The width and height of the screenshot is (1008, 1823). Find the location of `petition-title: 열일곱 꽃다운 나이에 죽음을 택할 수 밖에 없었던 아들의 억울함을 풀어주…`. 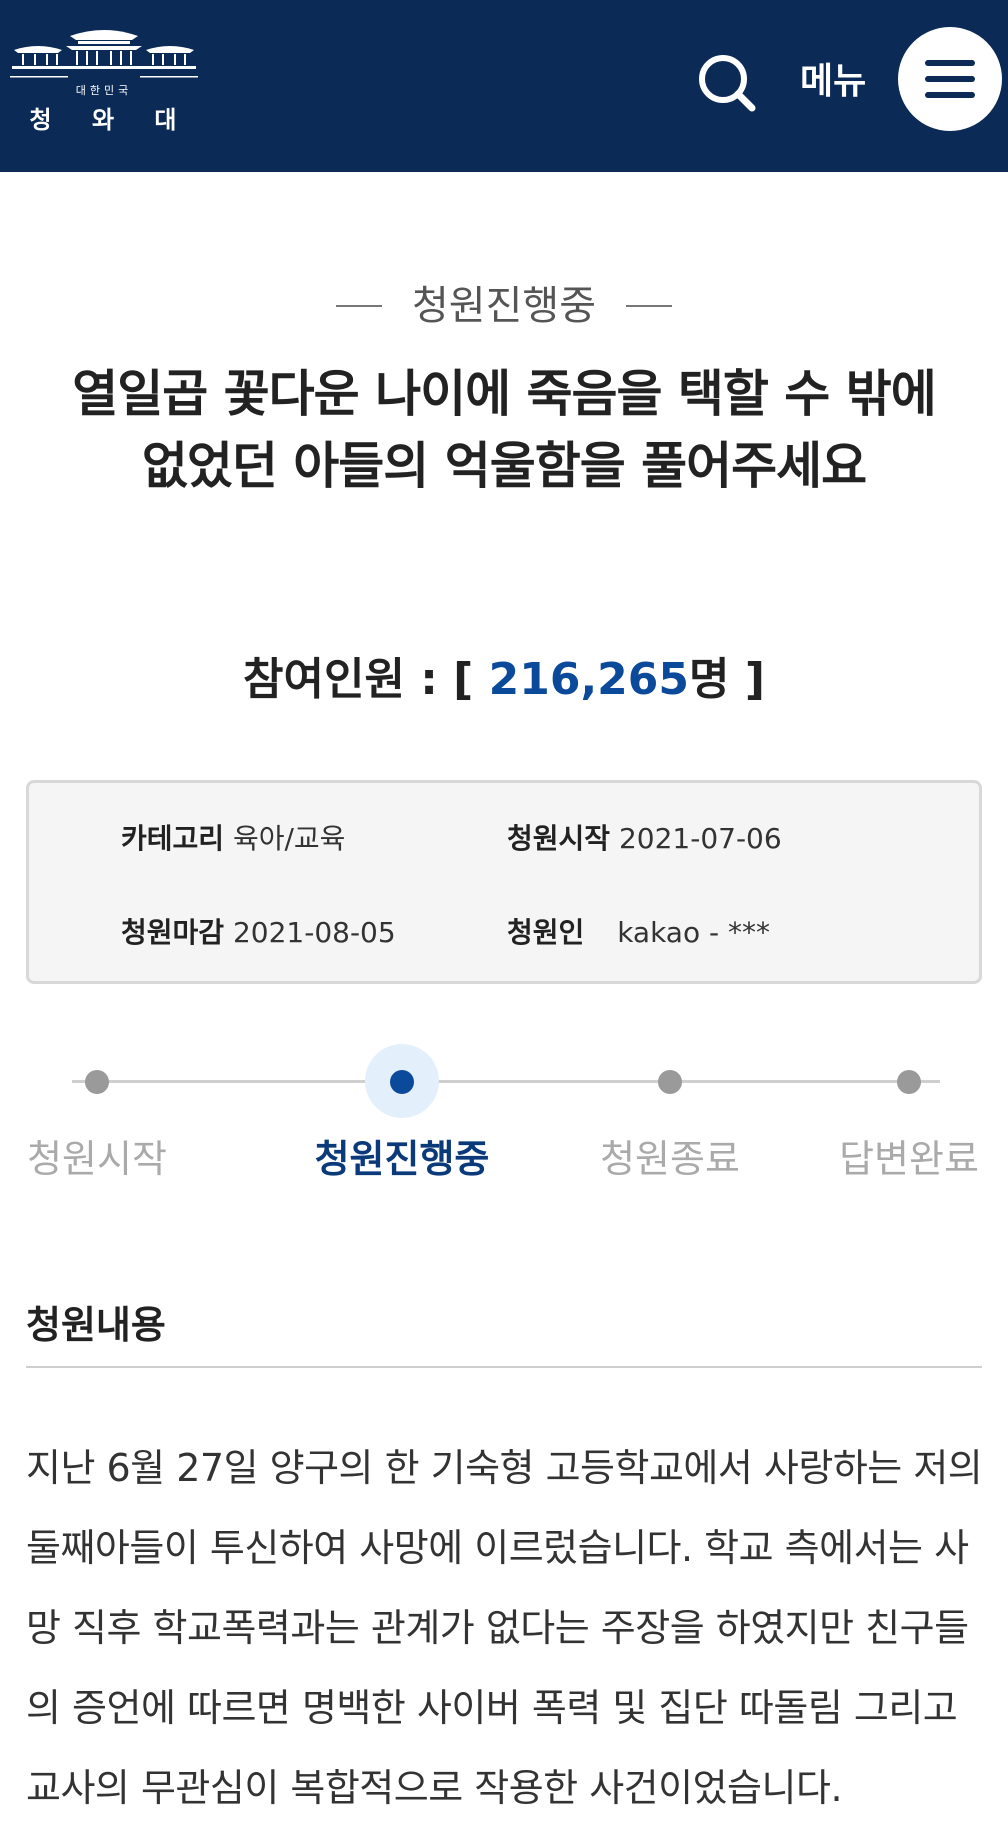

petition-title: 열일곱 꽃다운 나이에 죽음을 택할 수 밖에 없었던 아들의 억울함을 풀어주… is located at coordinates (504, 430).